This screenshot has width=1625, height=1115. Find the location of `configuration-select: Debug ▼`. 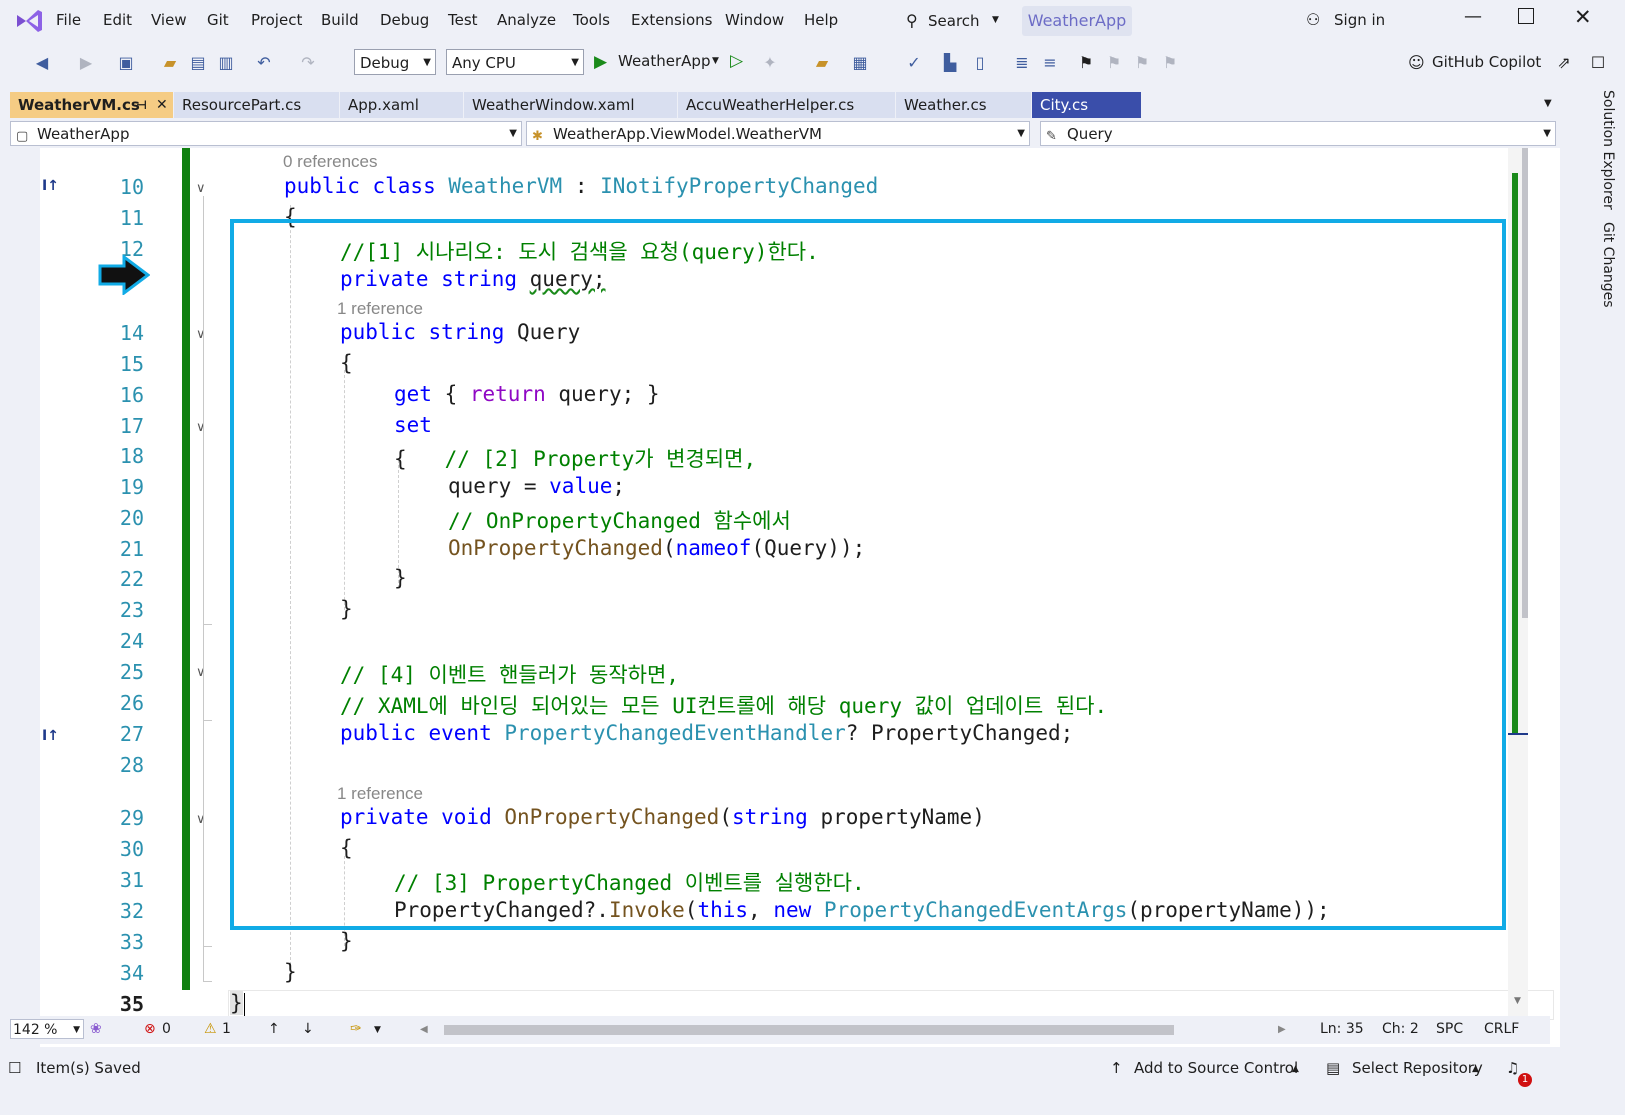

configuration-select: Debug ▼ is located at coordinates (395, 62).